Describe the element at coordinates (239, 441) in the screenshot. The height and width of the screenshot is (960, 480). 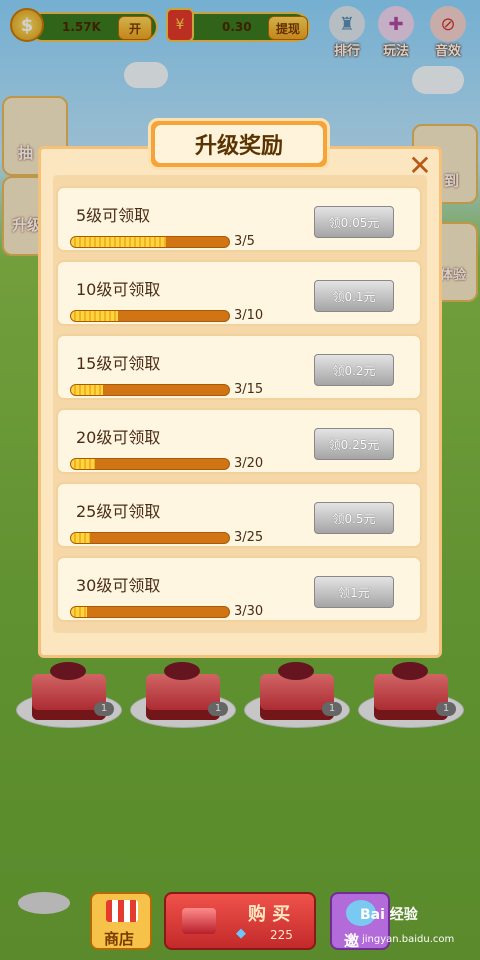
I see `reward-row: 20级可领取 3/20 领0.25元` at that location.